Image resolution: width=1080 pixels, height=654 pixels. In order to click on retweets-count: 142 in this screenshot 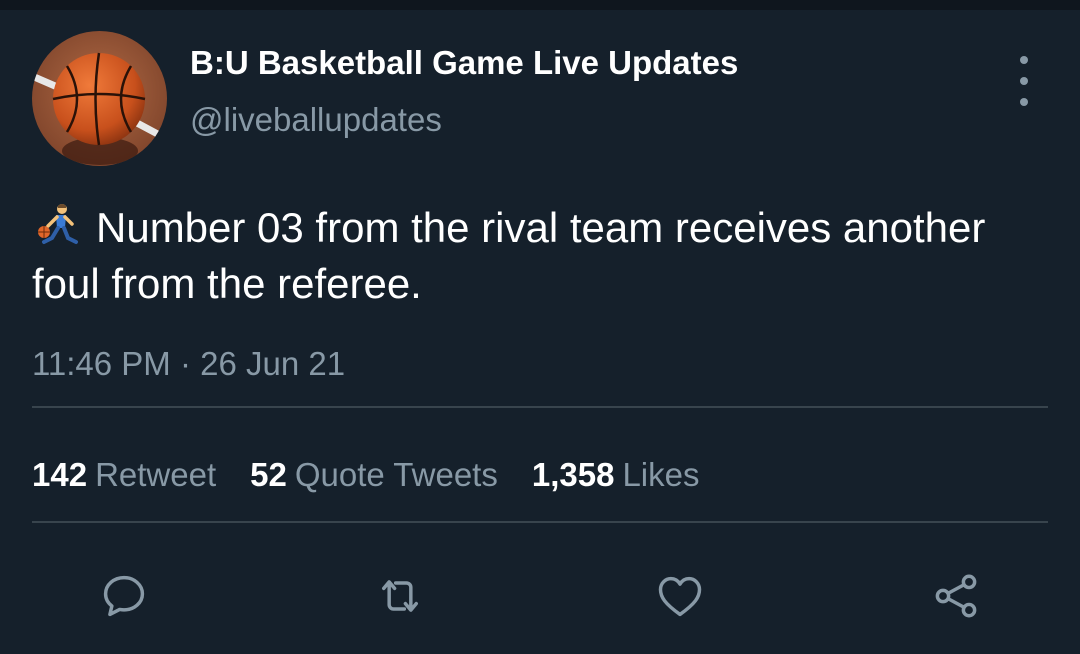, I will do `click(60, 474)`.